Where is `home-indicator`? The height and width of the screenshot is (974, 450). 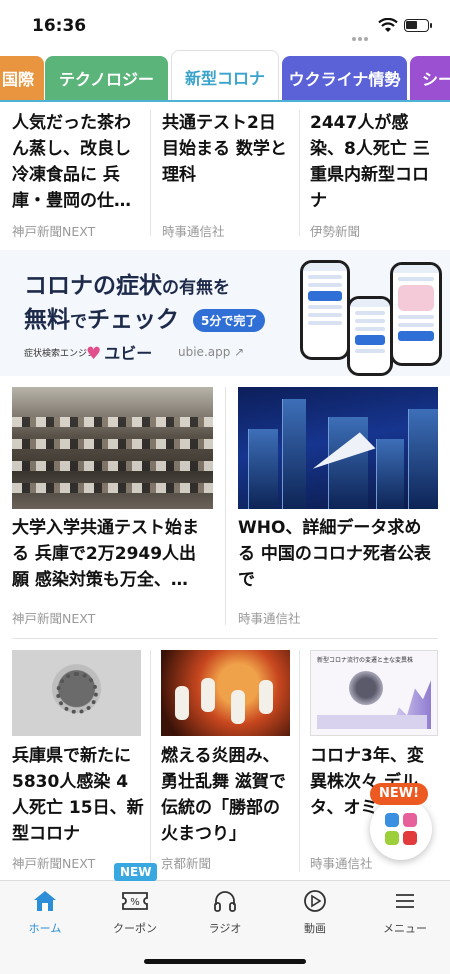 home-indicator is located at coordinates (225, 961).